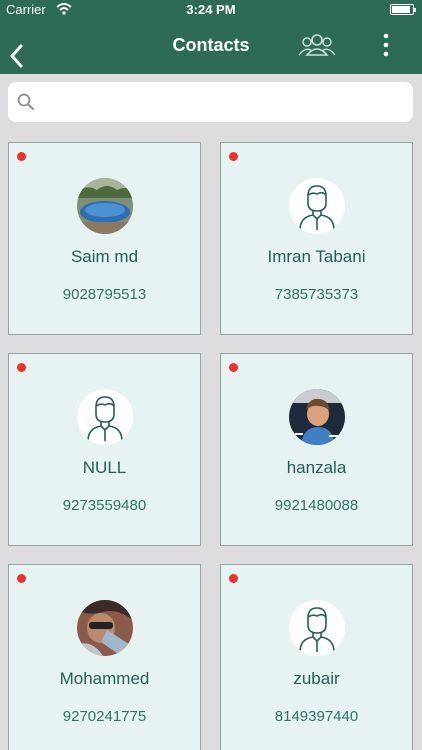  What do you see at coordinates (316, 449) in the screenshot?
I see `contact-card: hanzala 9921480088` at bounding box center [316, 449].